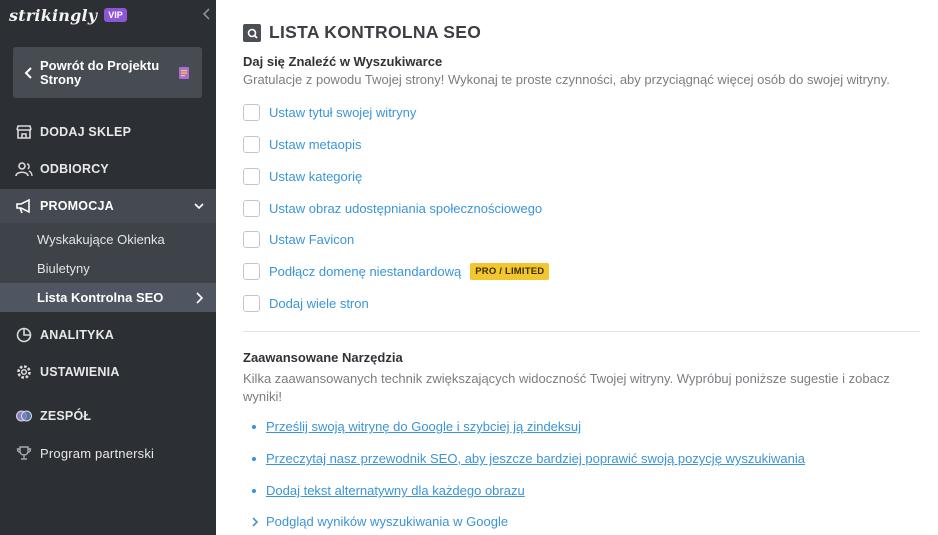  I want to click on nav-item-team: ZESPÓŁ, so click(108, 416).